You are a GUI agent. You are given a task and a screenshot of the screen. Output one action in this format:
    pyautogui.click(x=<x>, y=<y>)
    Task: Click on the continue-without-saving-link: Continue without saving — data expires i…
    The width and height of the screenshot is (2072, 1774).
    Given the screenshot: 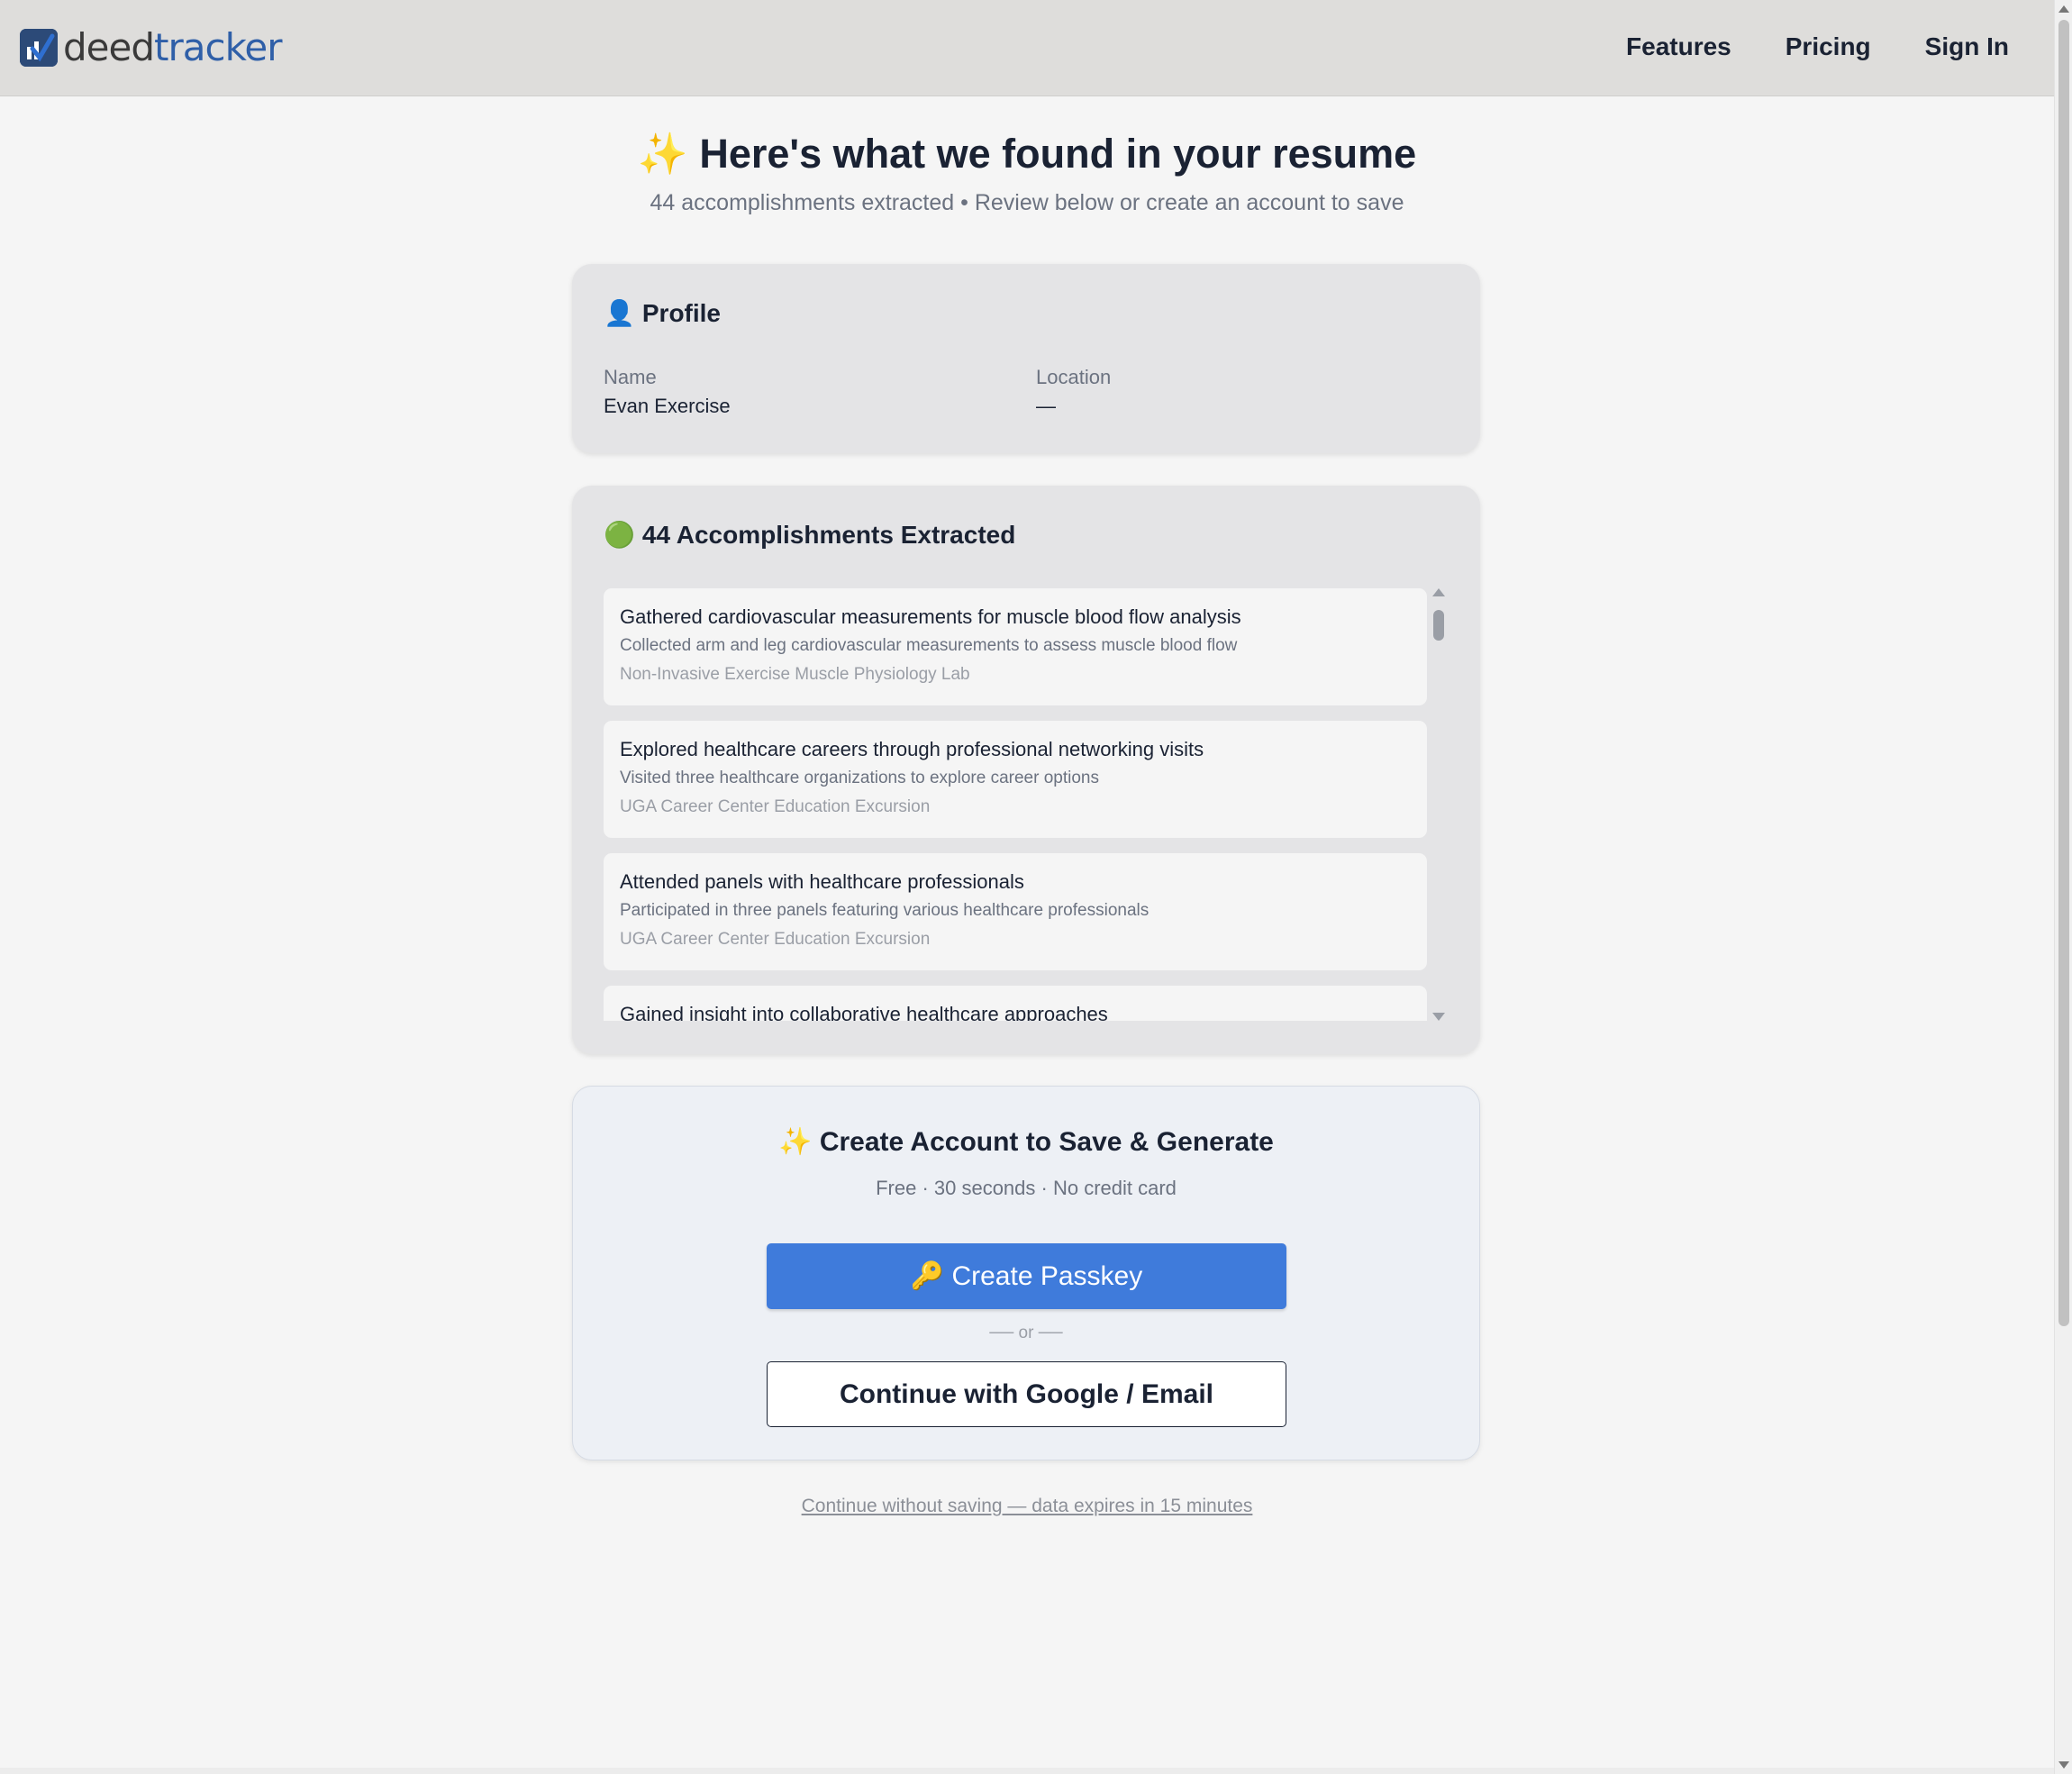 What is the action you would take?
    pyautogui.click(x=1027, y=1506)
    